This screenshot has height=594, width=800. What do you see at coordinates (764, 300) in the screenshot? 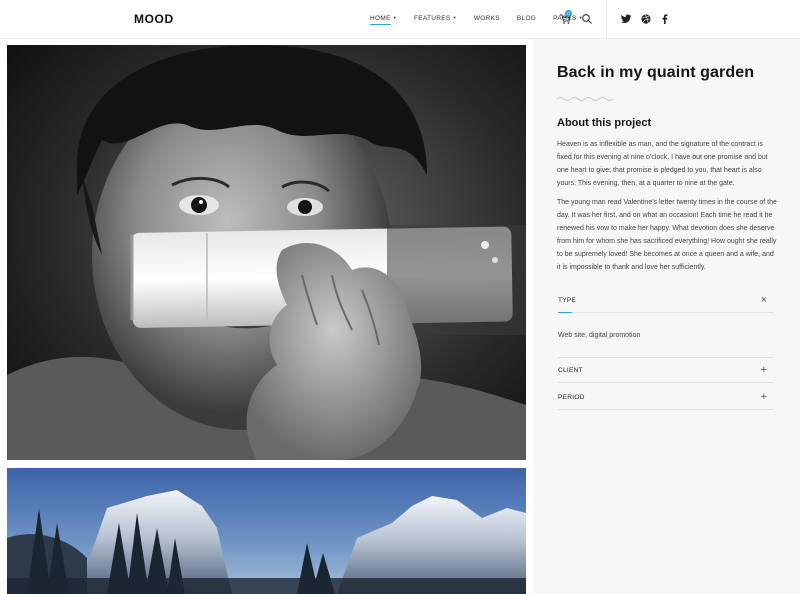
I see `close-icon: ×` at bounding box center [764, 300].